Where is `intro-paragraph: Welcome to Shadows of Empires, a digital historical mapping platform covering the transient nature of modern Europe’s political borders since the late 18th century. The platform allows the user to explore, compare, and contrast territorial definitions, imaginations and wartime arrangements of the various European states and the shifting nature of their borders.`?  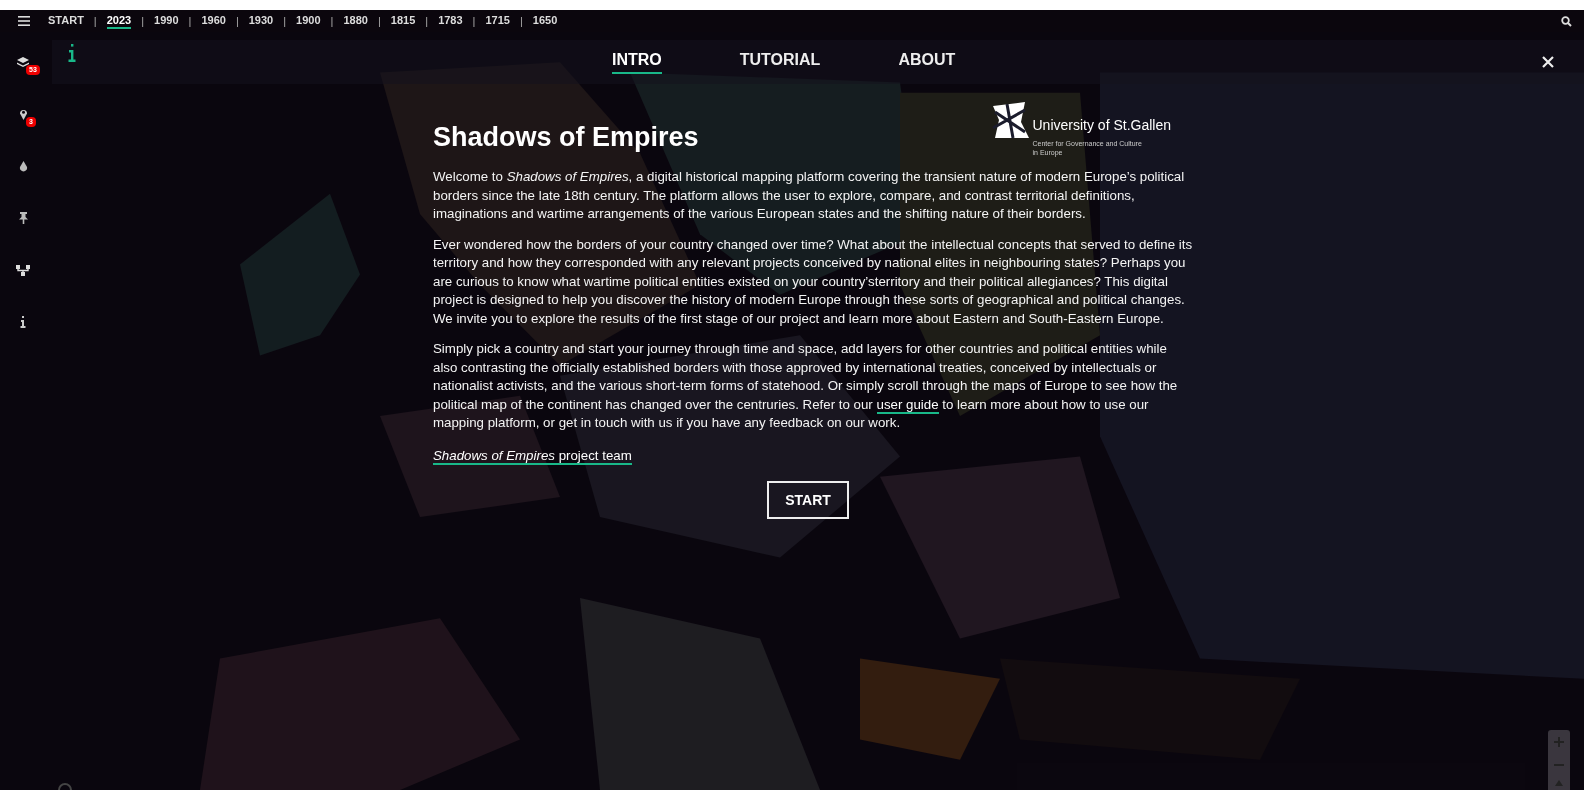
intro-paragraph: Welcome to Shadows of Empires, a digital historical mapping platform covering the transient nature of modern Europe’s political borders since the late 18th century. The platform allows the user to explore, compare, and contrast territorial definitions, imaginations and wartime arrangements of the various European states and the shifting nature of their borders. is located at coordinates (809, 195).